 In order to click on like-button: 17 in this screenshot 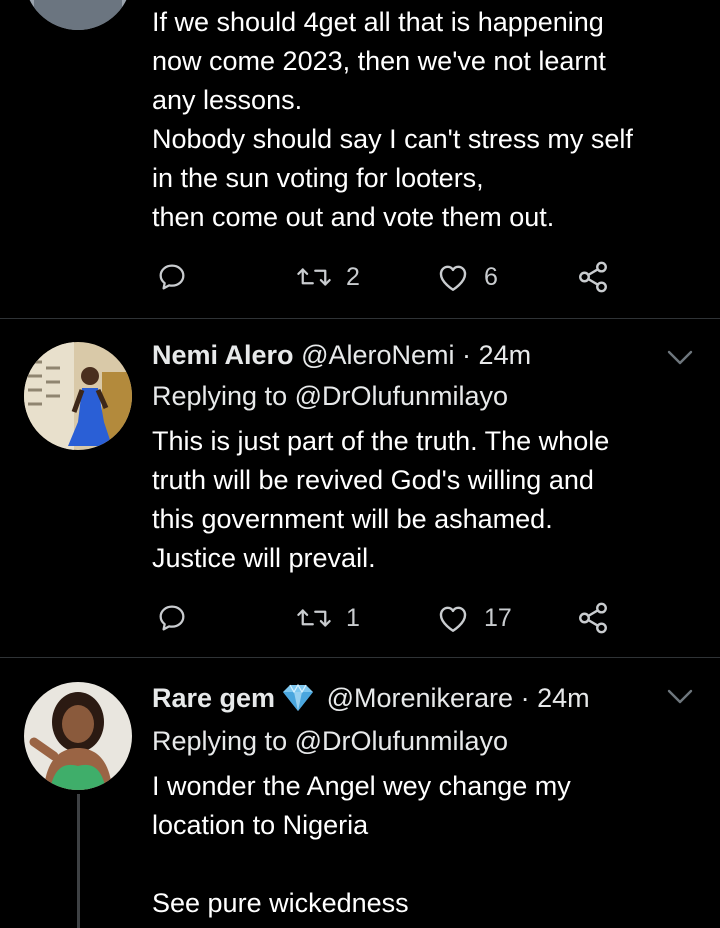, I will do `click(474, 618)`.